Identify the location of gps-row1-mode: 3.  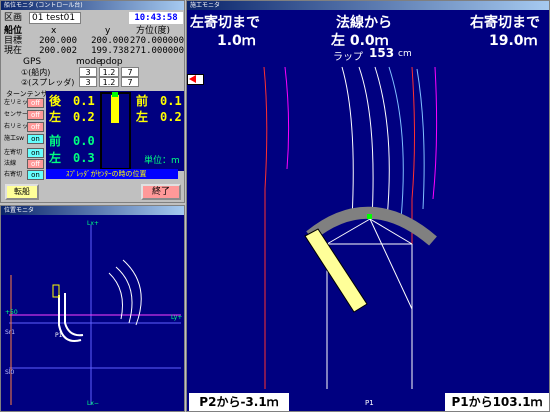
(88, 72).